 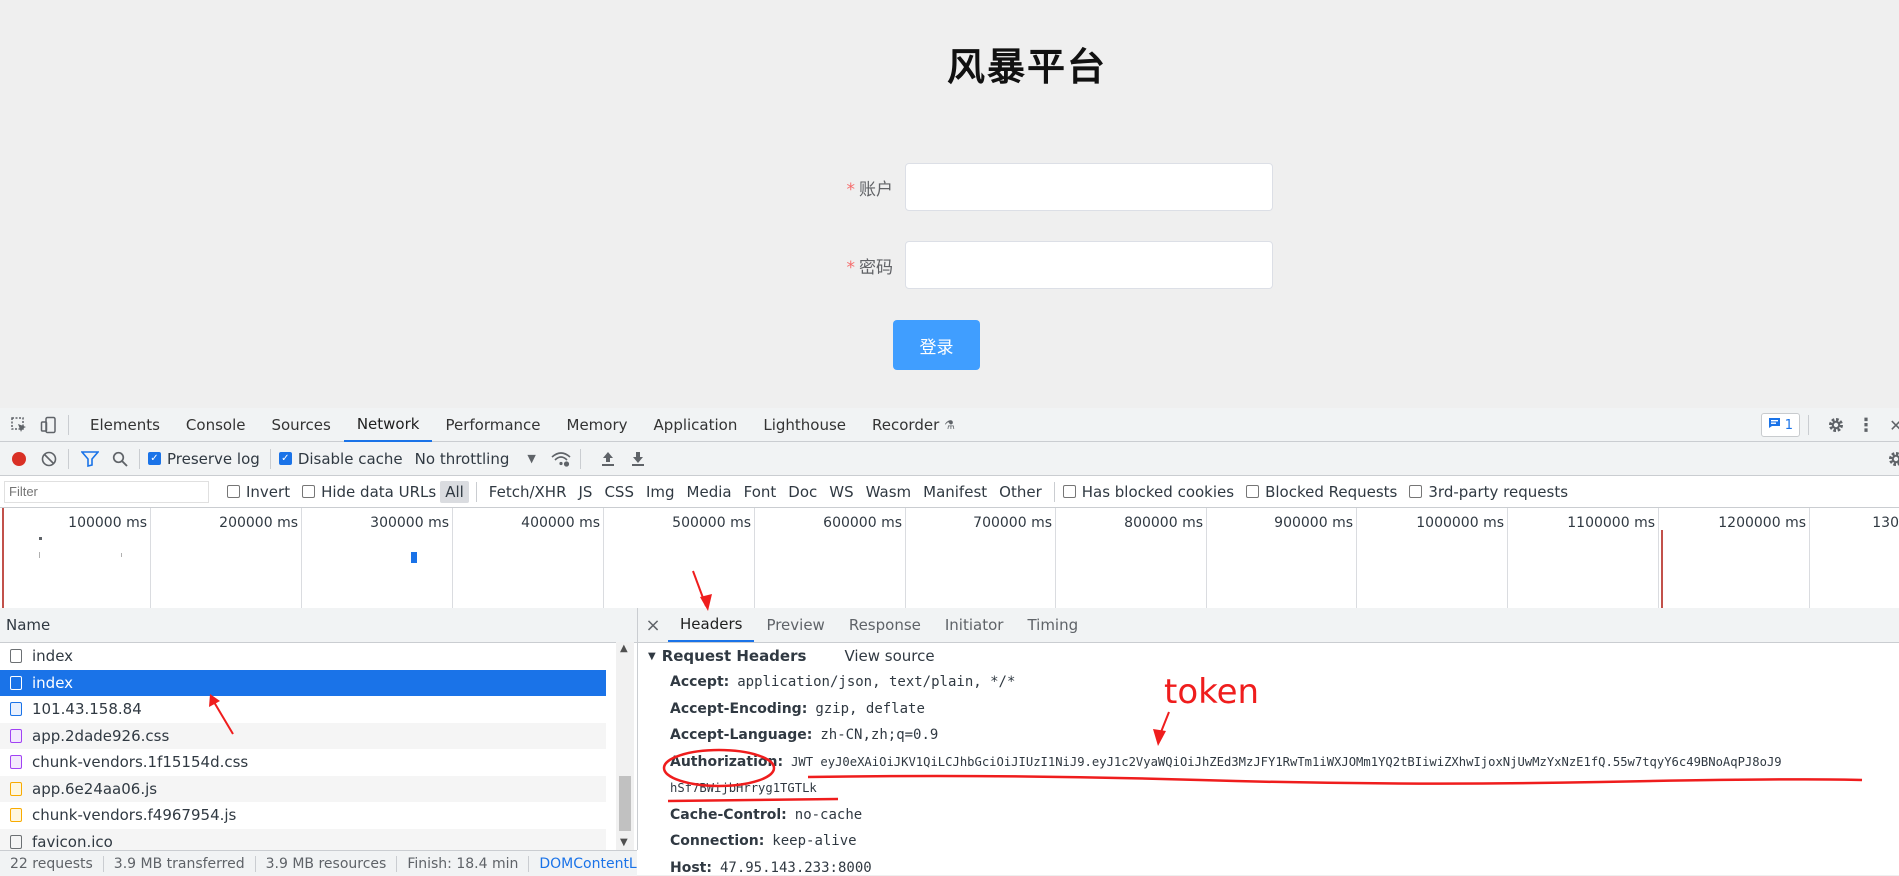 I want to click on request-row-vendors-js: chunk-vendors.f4967954.js, so click(x=303, y=815).